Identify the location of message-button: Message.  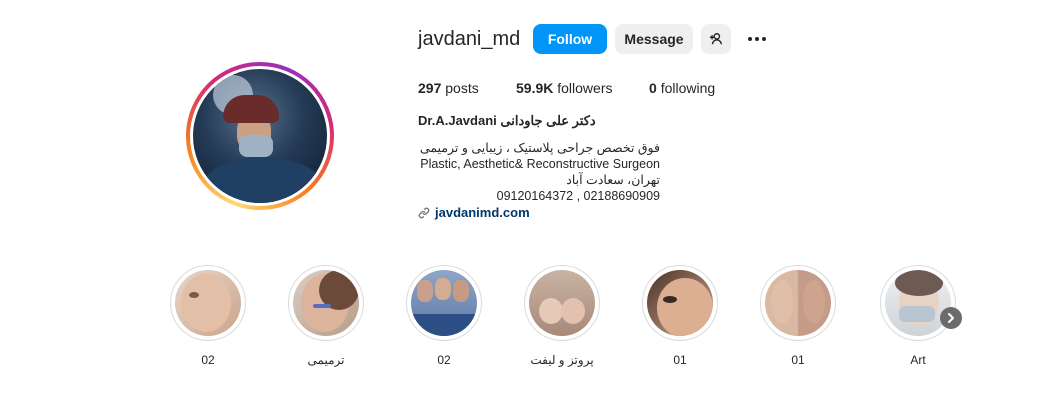
(654, 39).